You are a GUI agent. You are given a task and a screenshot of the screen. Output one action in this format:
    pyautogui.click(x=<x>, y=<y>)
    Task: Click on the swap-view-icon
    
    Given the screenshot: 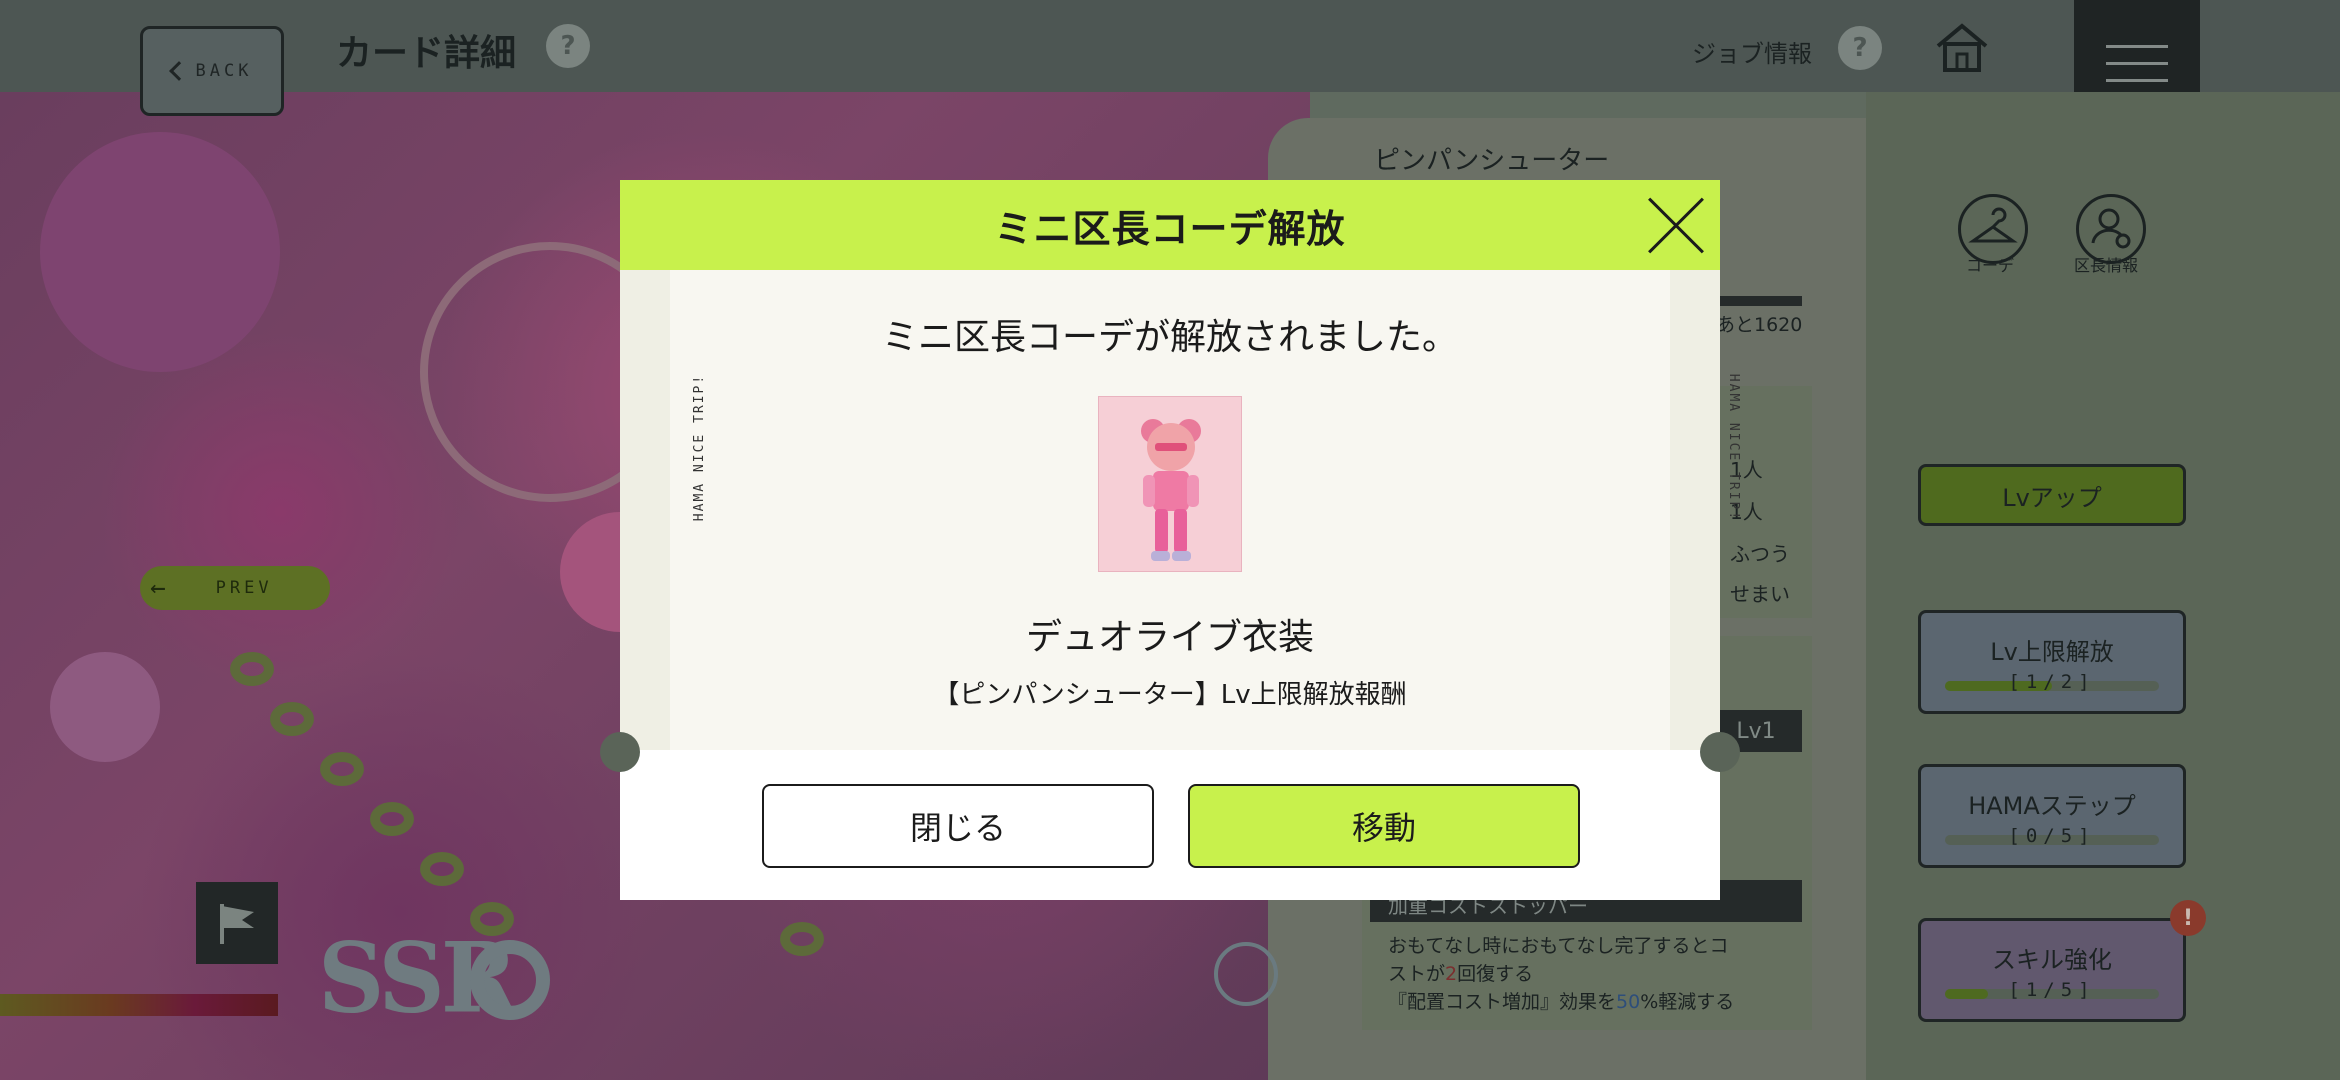 What is the action you would take?
    pyautogui.click(x=1246, y=974)
    